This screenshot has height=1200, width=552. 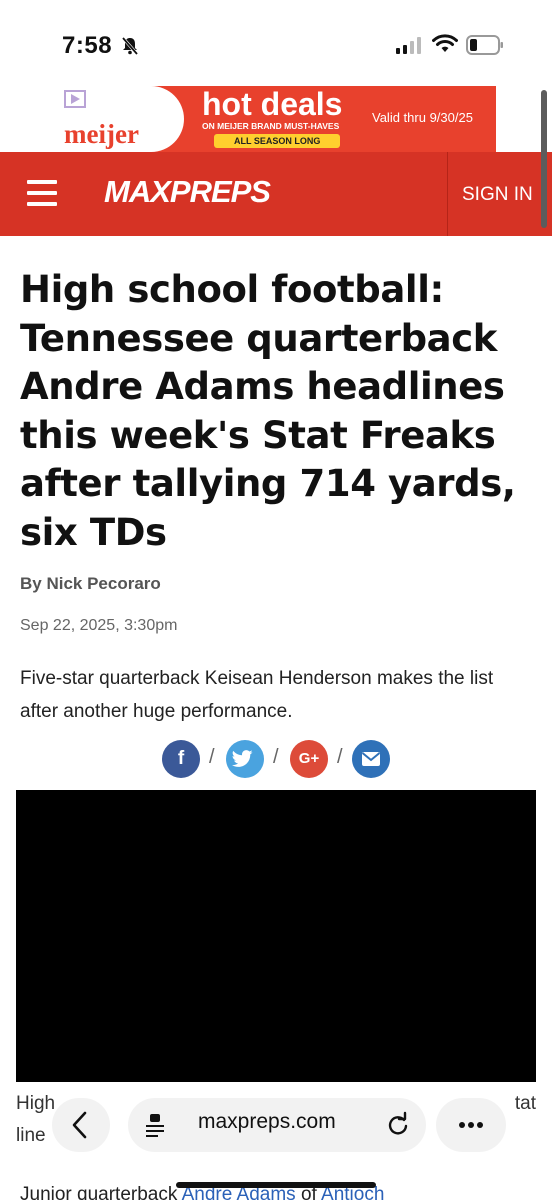 I want to click on ad-brand-panel: meijer, so click(x=120, y=119).